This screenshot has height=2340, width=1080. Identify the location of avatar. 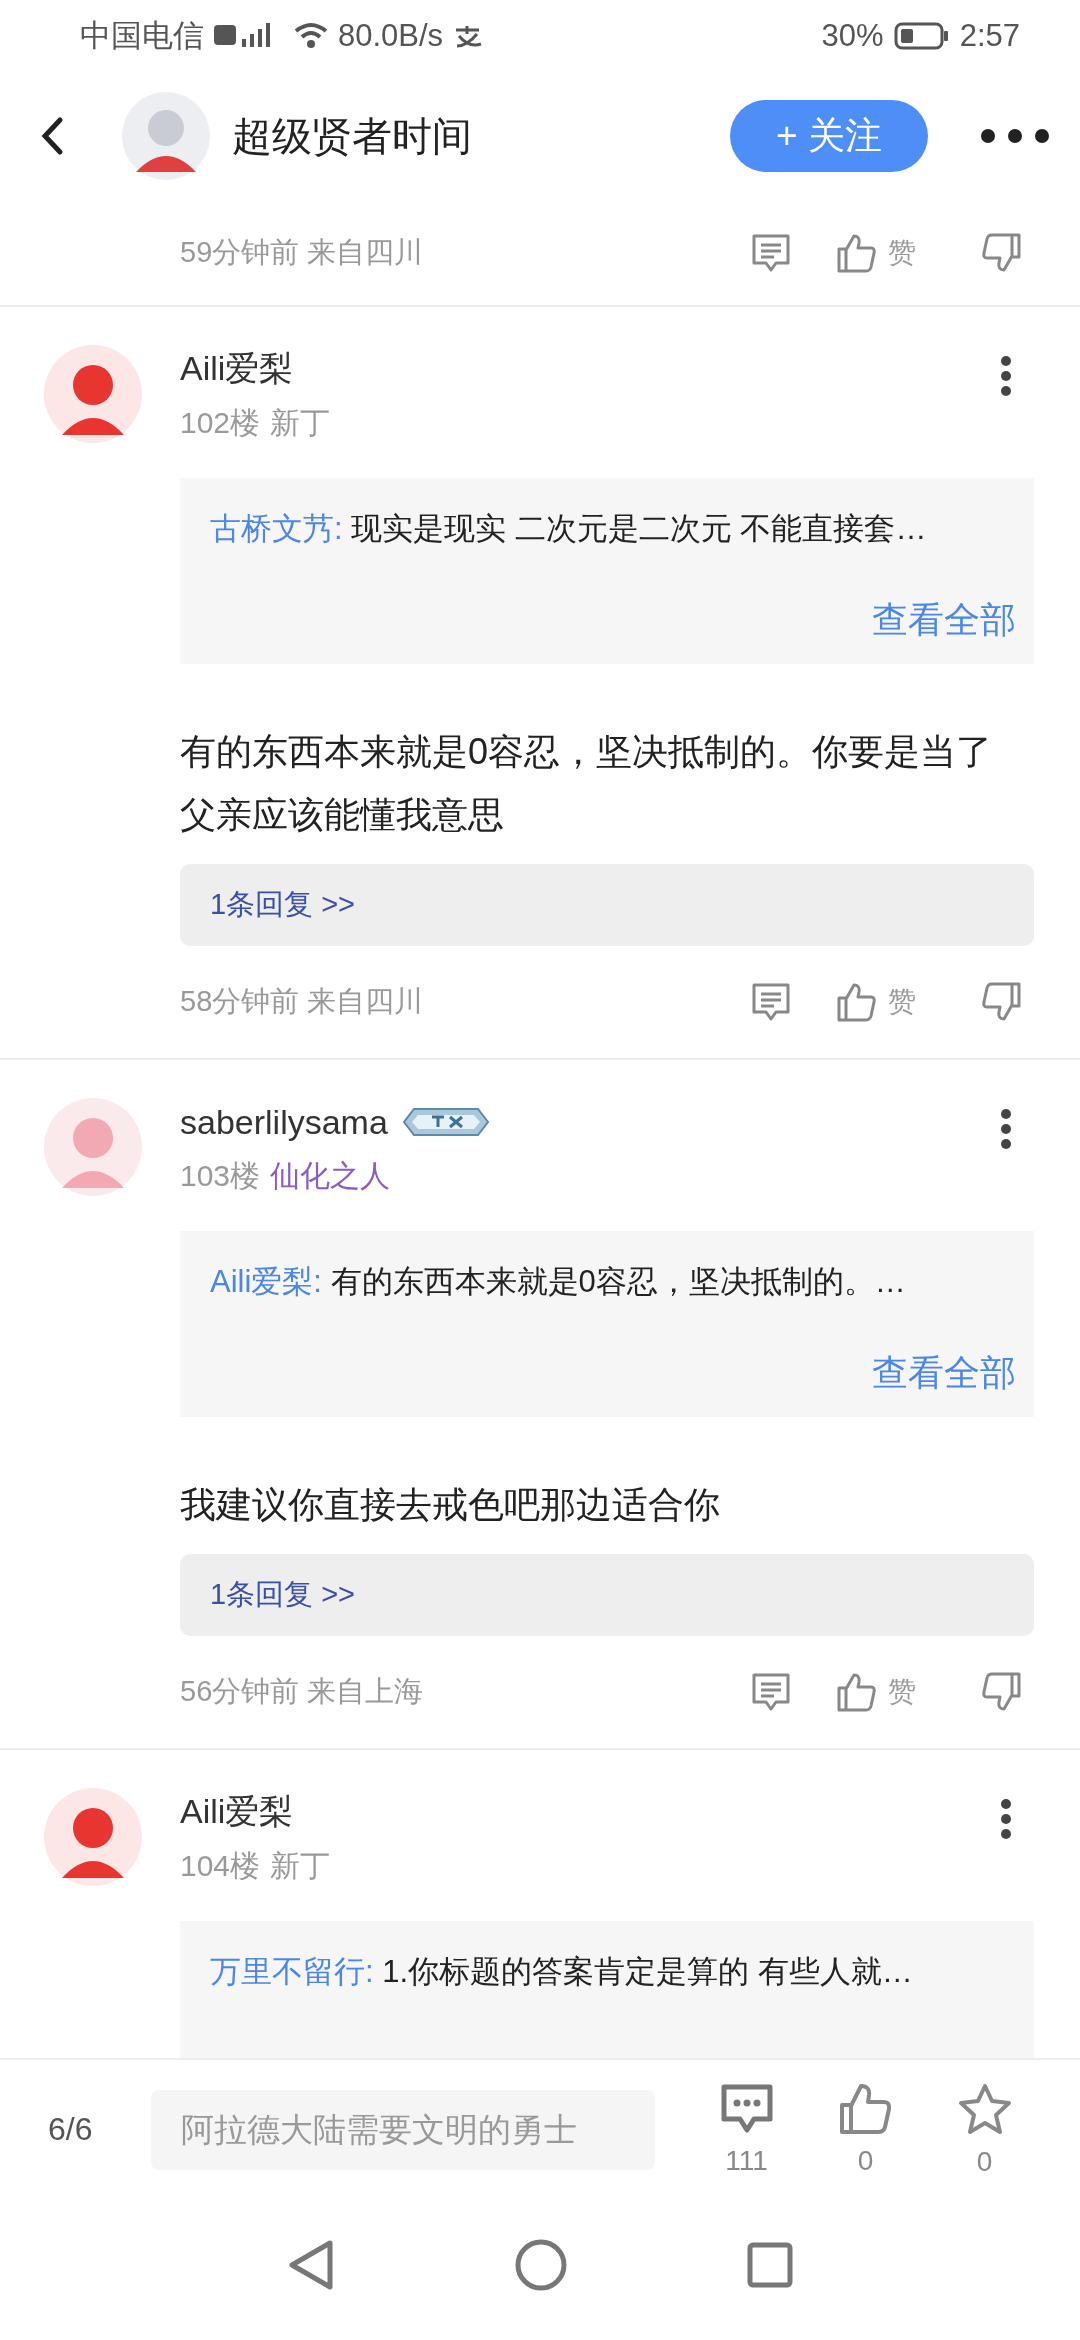
(166, 136).